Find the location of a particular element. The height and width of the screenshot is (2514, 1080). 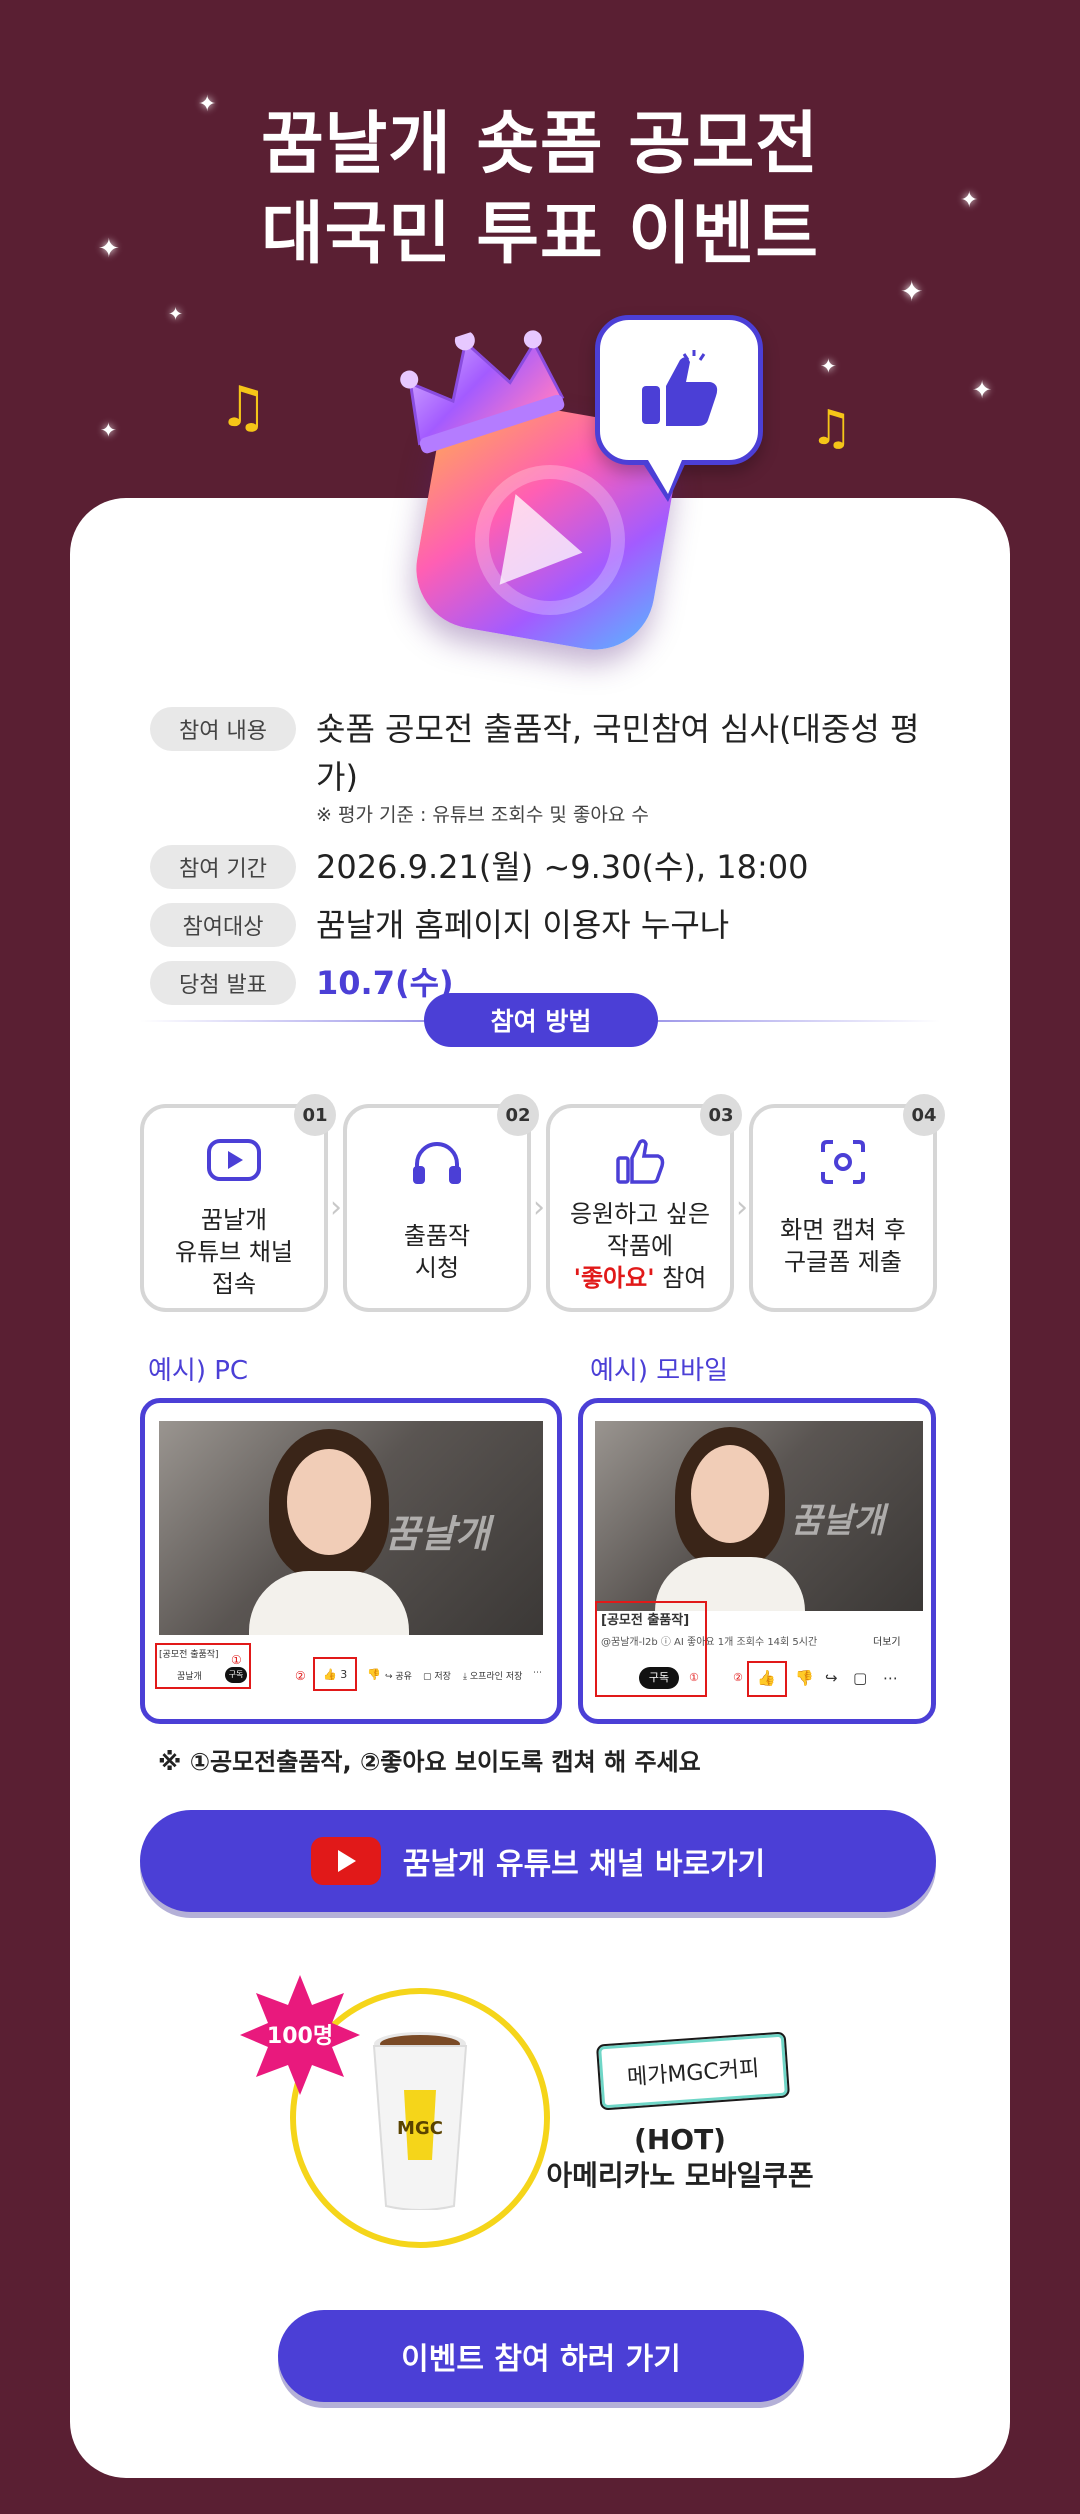

screen-capture-icon is located at coordinates (843, 1163).